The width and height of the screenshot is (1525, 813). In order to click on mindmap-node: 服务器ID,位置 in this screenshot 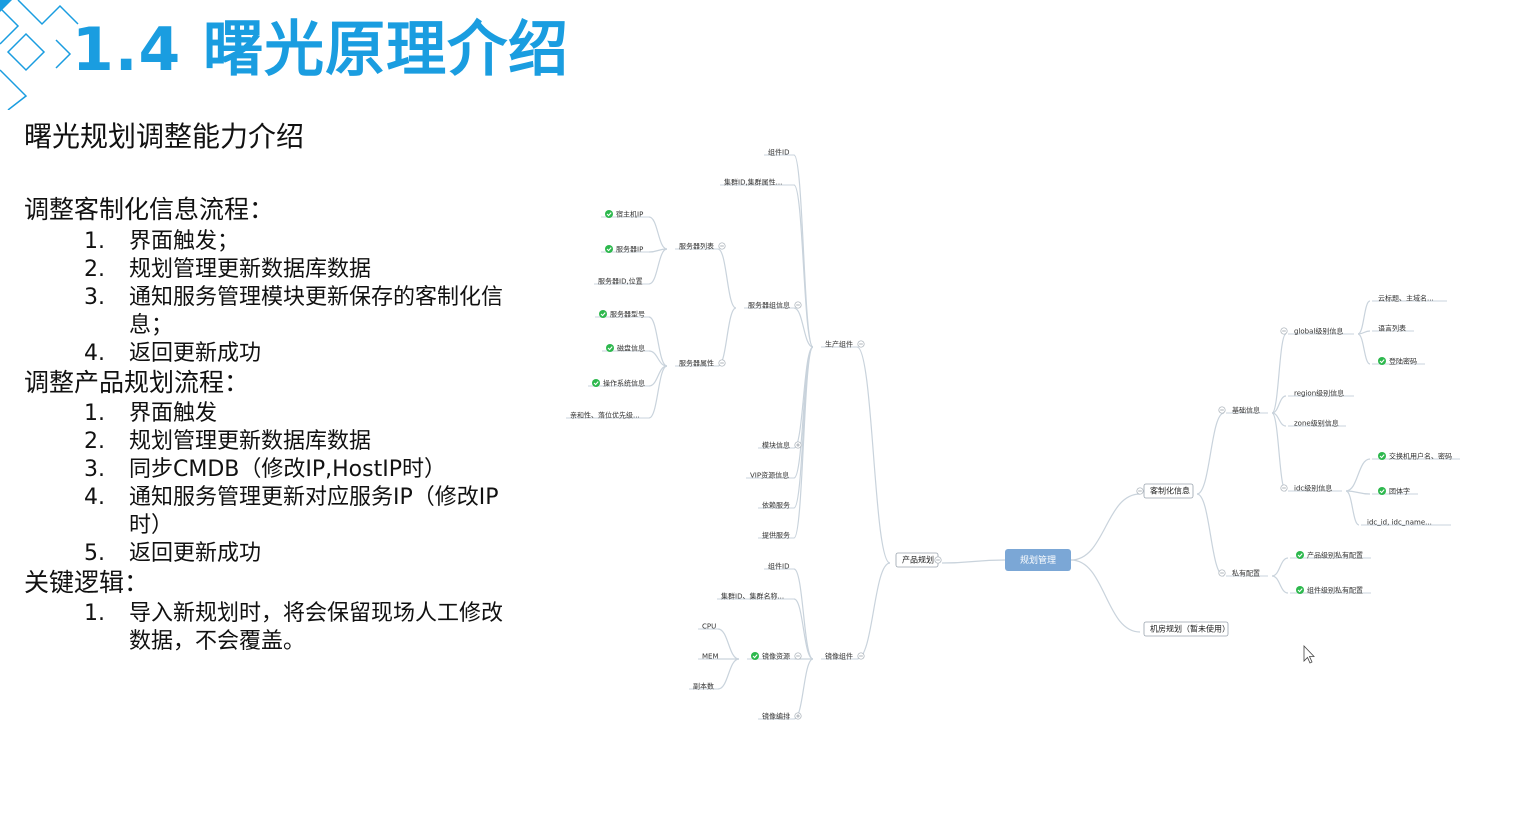, I will do `click(620, 281)`.